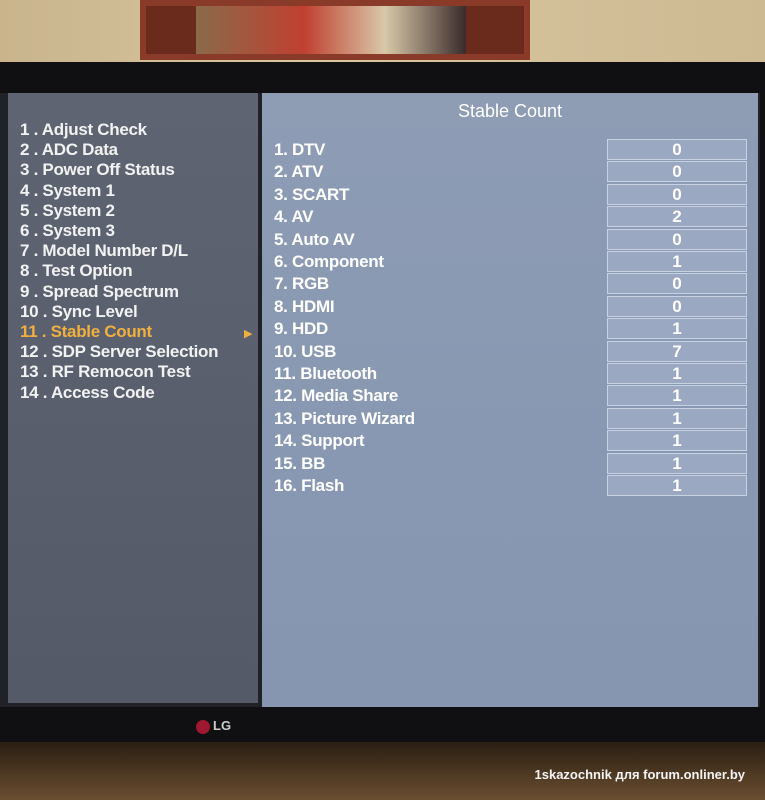 The height and width of the screenshot is (800, 765). What do you see at coordinates (329, 261) in the screenshot?
I see `row-label: 6. Component` at bounding box center [329, 261].